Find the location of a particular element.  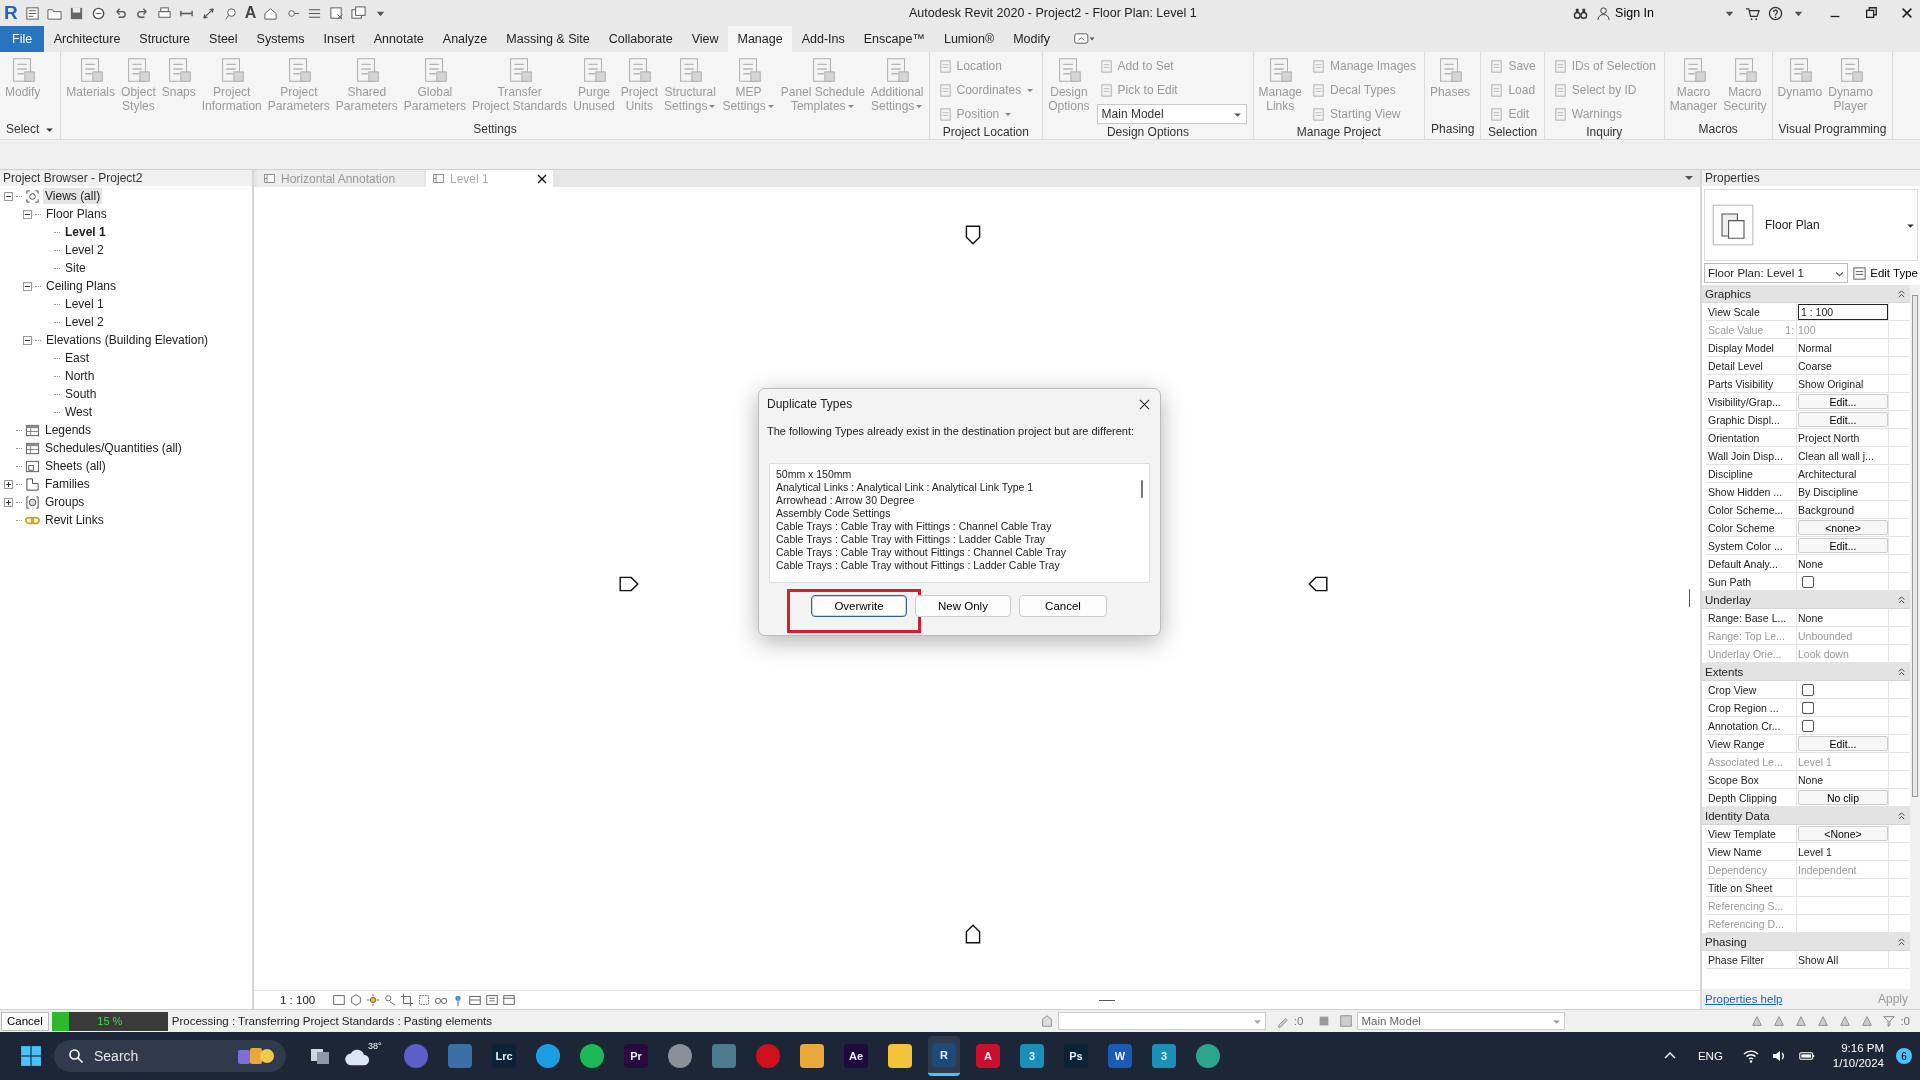

panel-title: Project Location is located at coordinates (986, 132).